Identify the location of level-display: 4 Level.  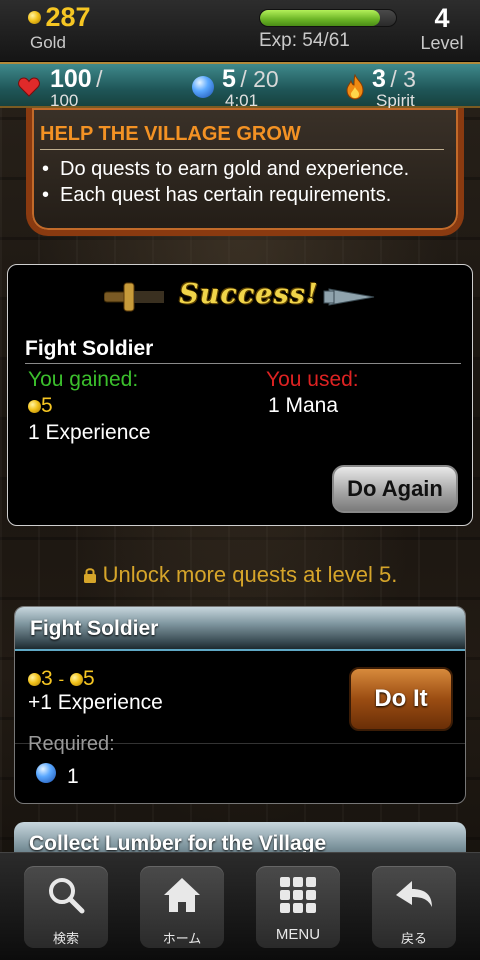
(442, 30).